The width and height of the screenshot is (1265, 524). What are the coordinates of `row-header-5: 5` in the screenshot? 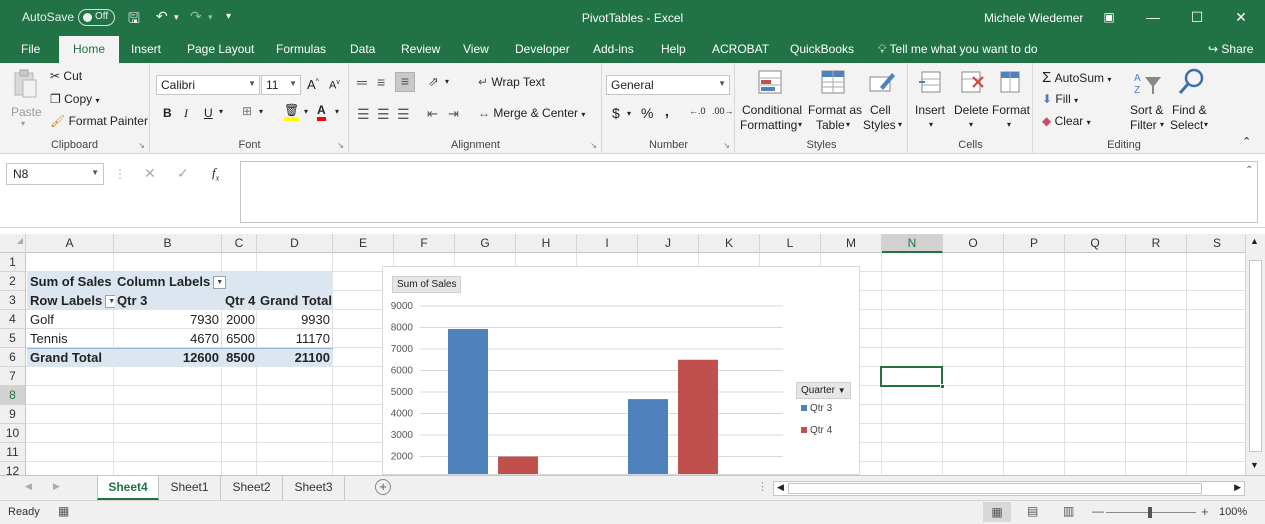 It's located at (13, 338).